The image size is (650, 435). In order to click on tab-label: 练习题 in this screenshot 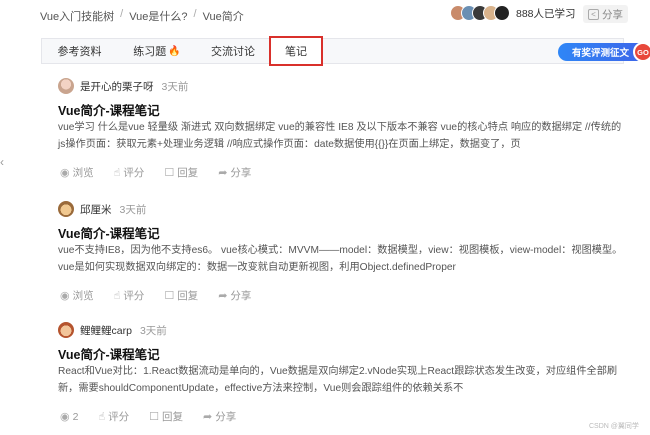, I will do `click(150, 52)`.